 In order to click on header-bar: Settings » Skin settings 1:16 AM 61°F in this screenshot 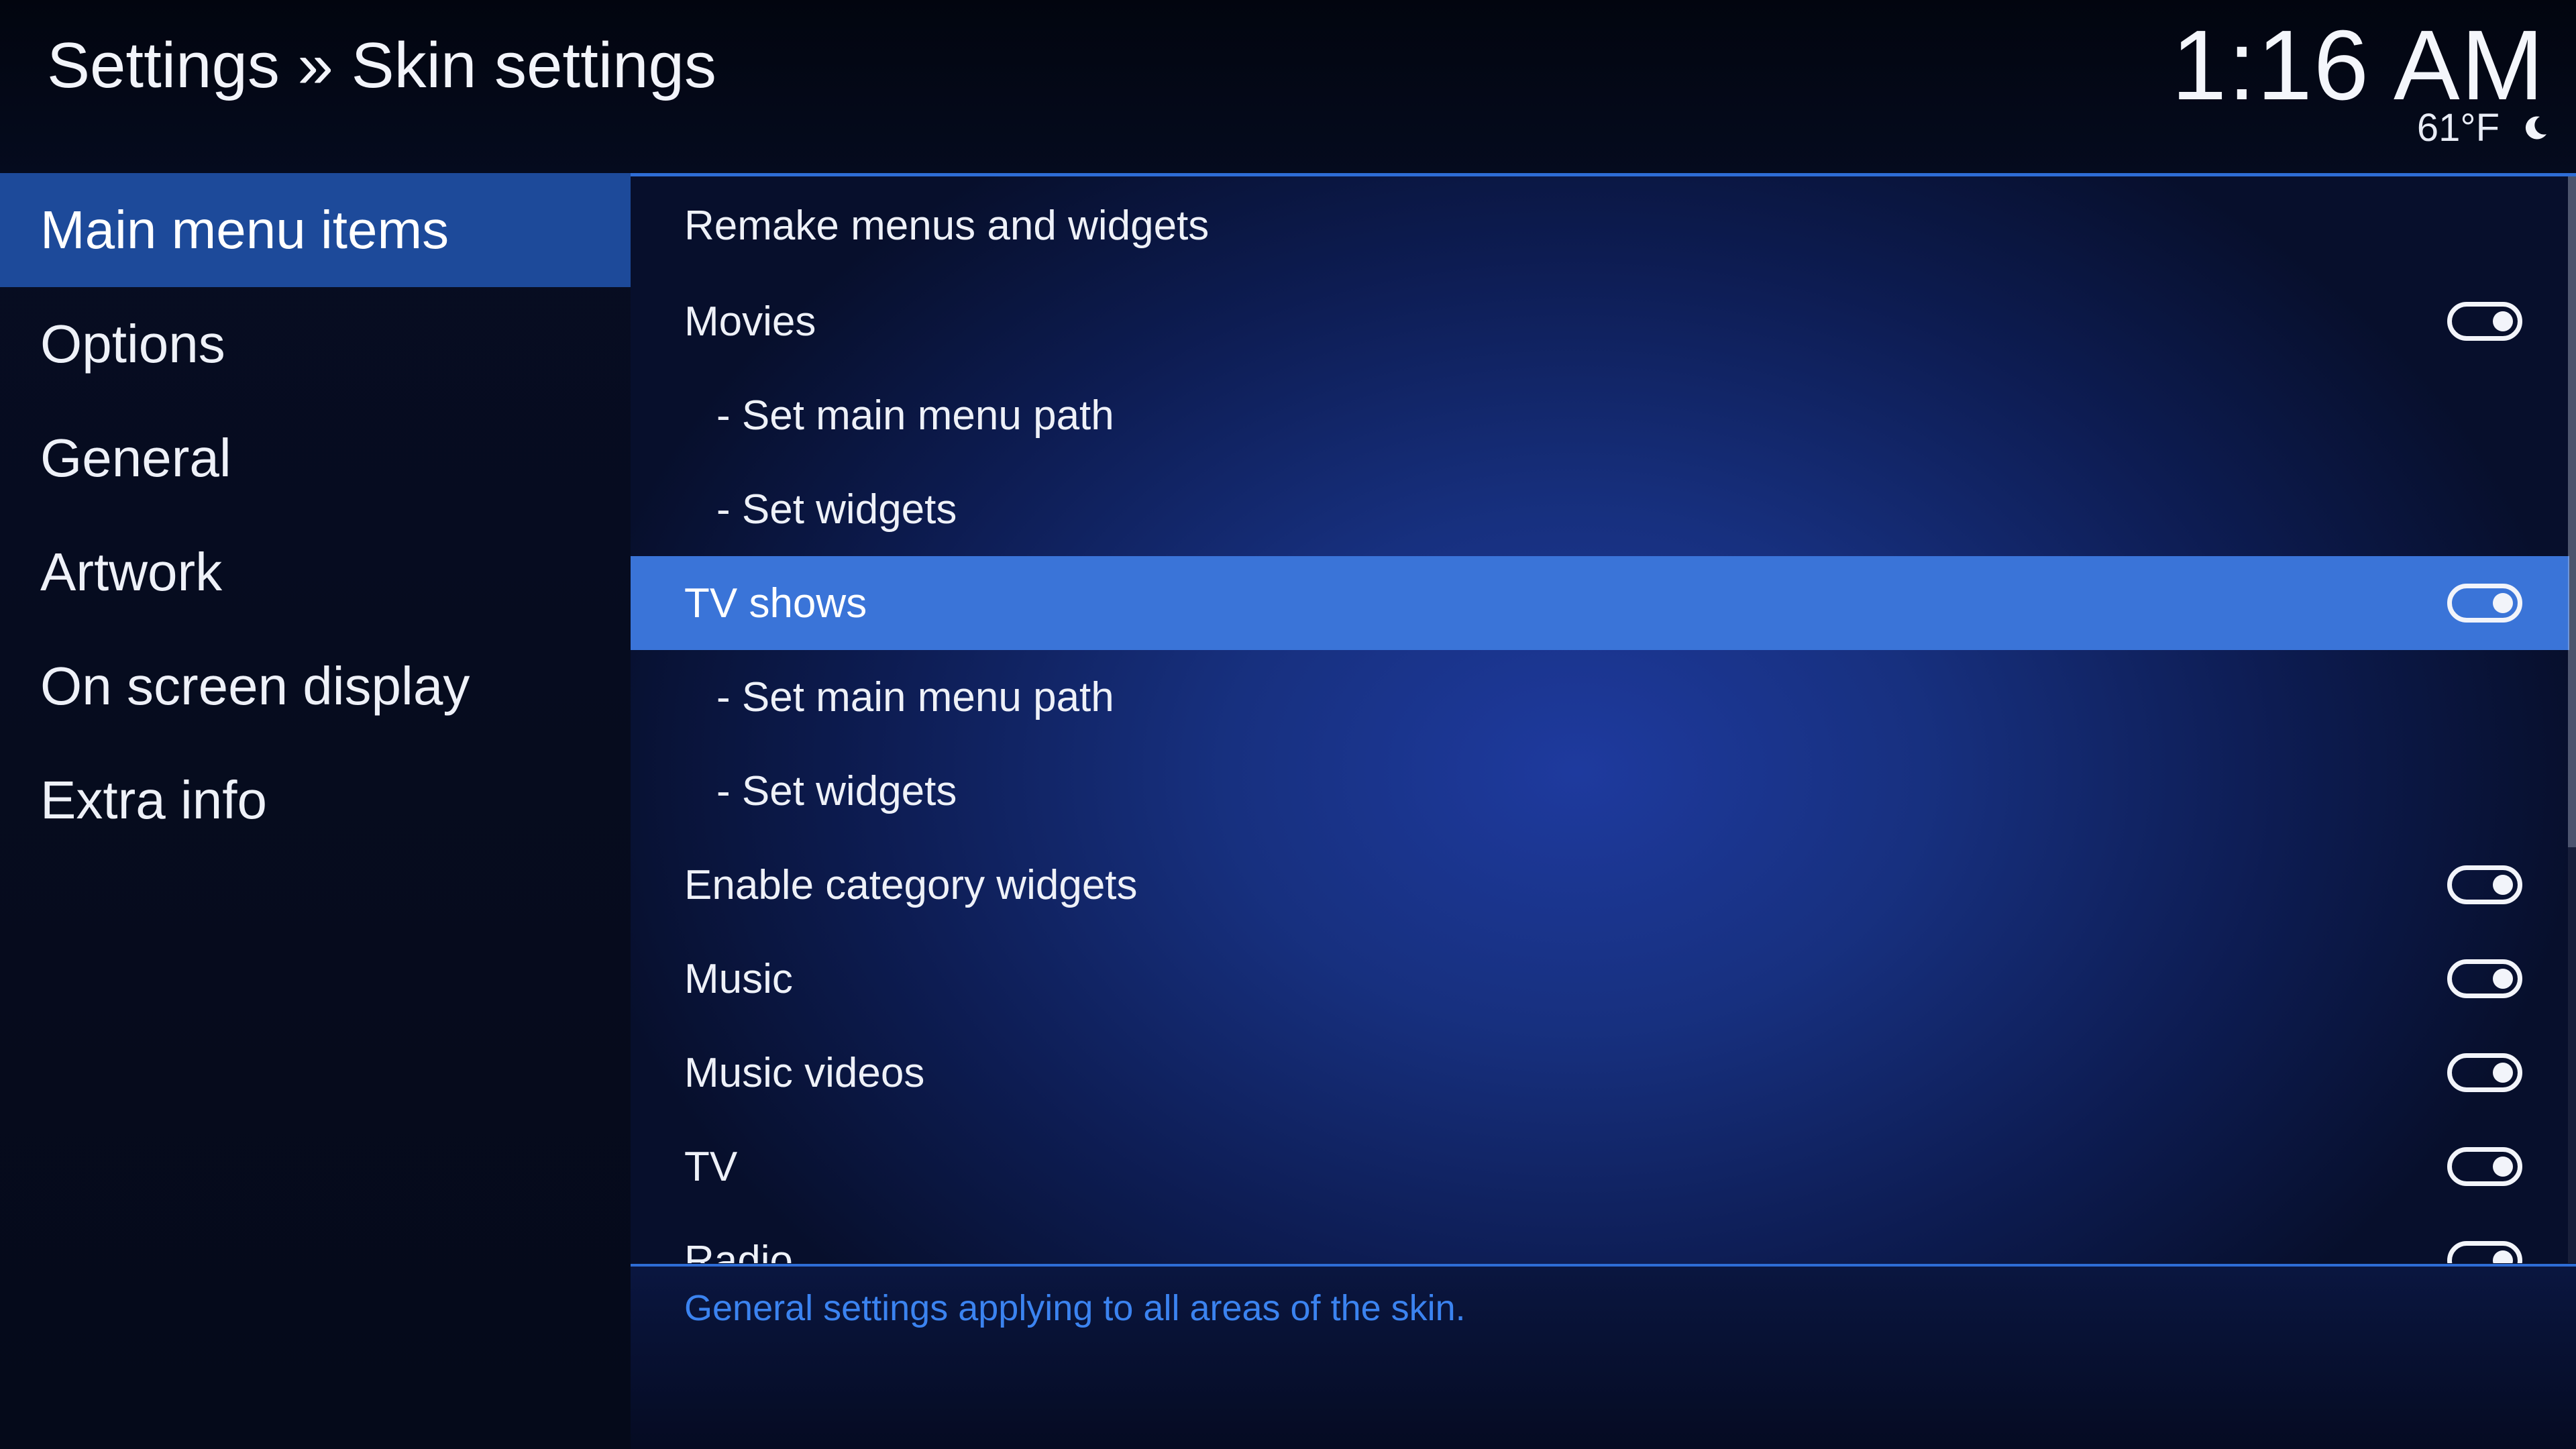, I will do `click(1288, 86)`.